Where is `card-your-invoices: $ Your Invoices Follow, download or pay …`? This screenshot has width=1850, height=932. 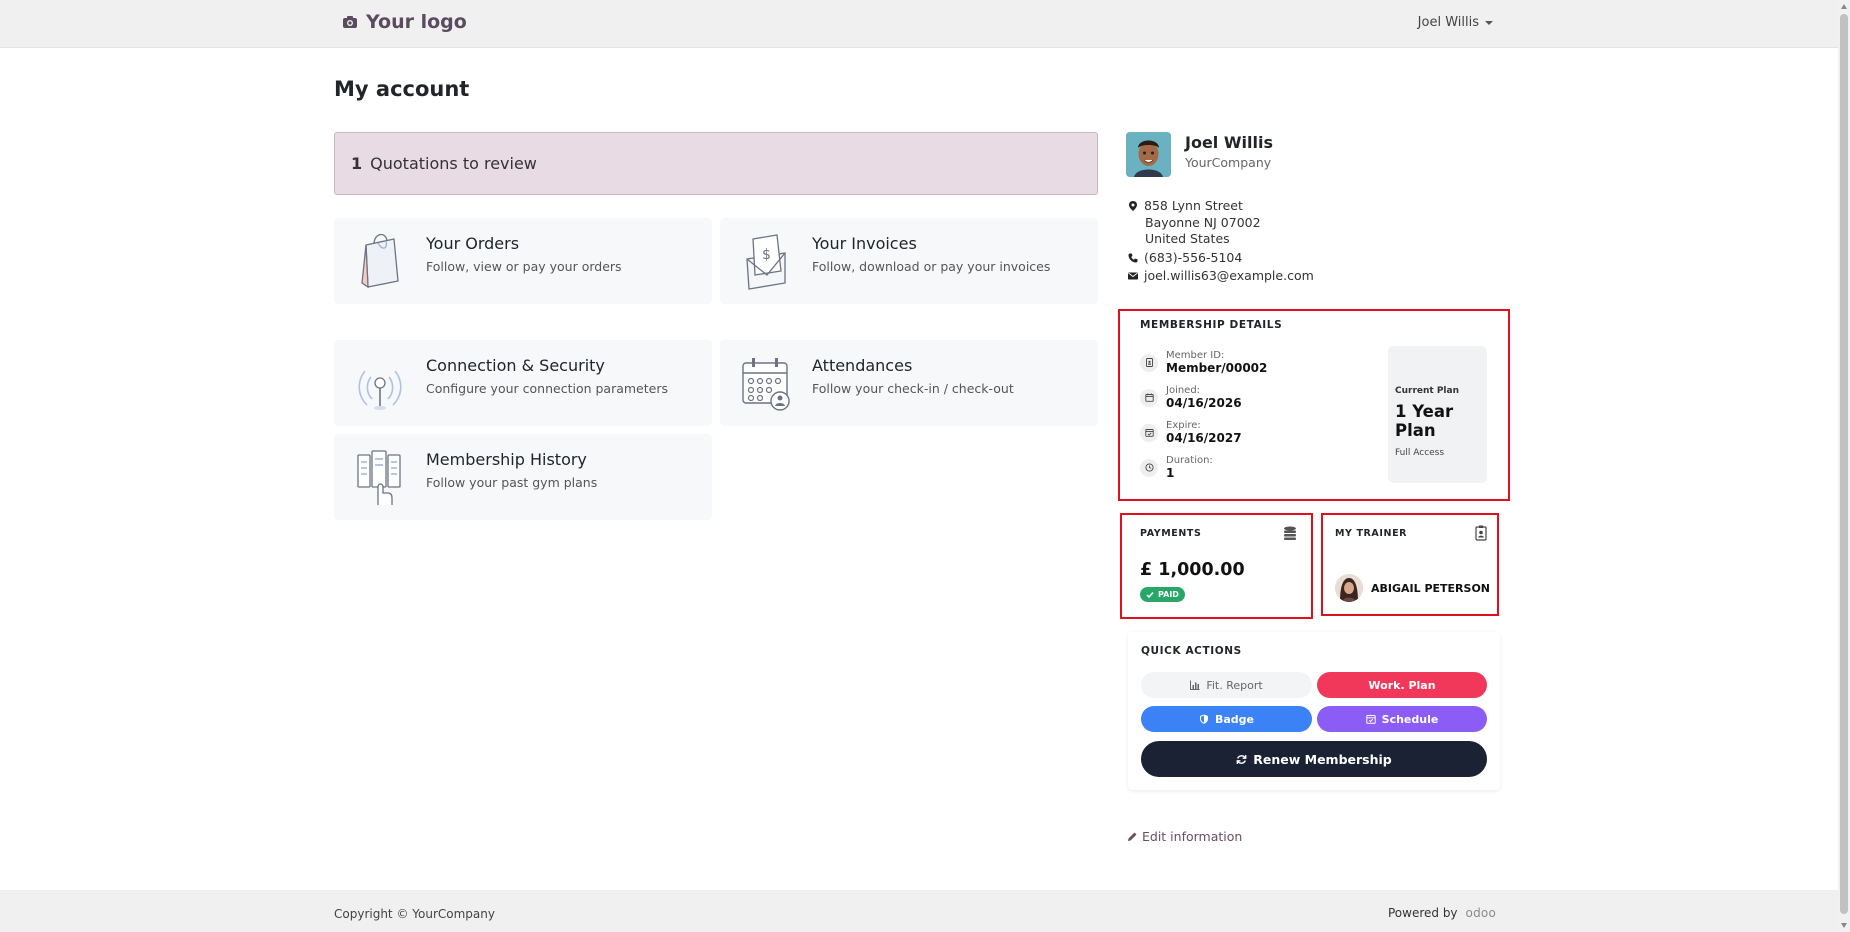
card-your-invoices: $ Your Invoices Follow, download or pay … is located at coordinates (909, 261).